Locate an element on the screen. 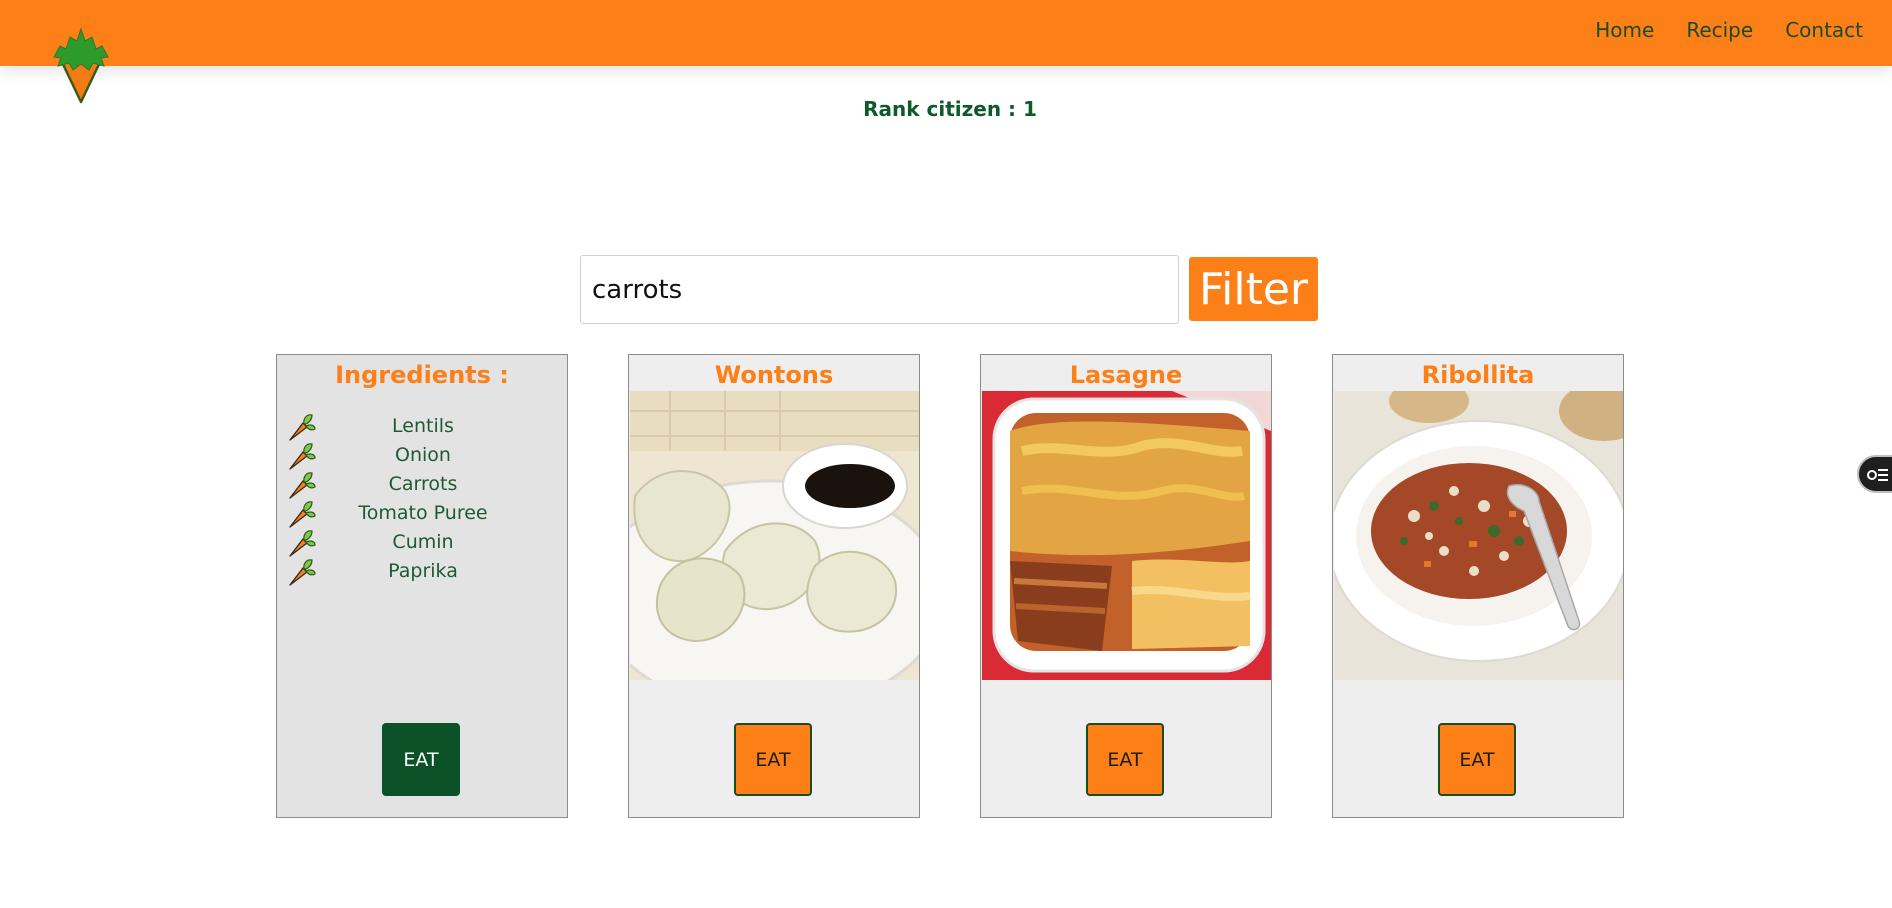  wontons-eat-button: EAT is located at coordinates (773, 759).